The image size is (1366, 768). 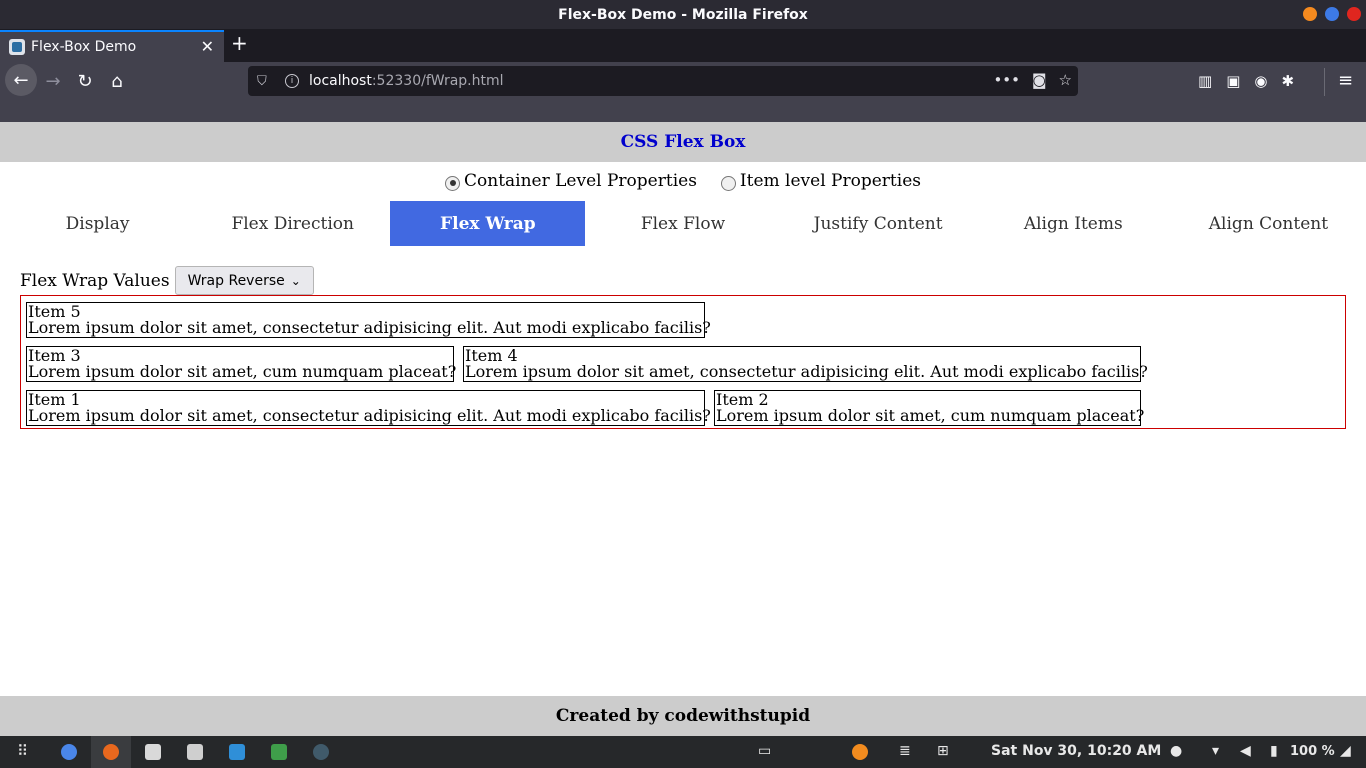 What do you see at coordinates (239, 43) in the screenshot?
I see `new-tab-icon: +` at bounding box center [239, 43].